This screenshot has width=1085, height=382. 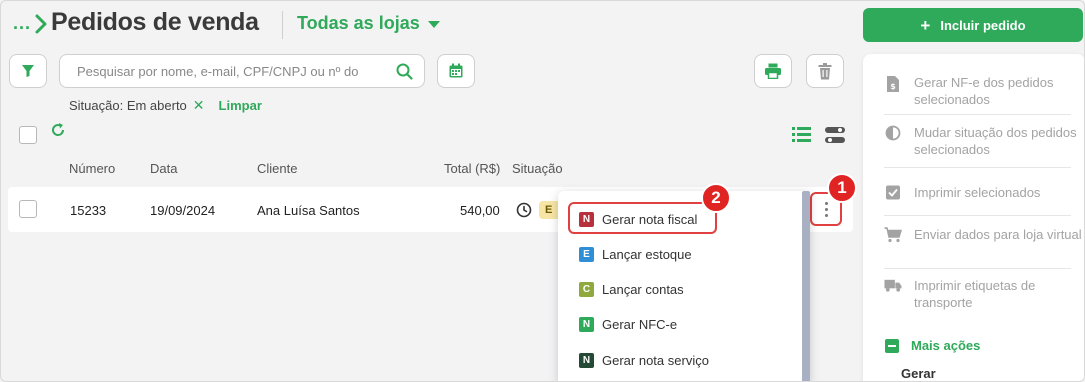 I want to click on menu-item-lancar-estoque: E Lançar estoque, so click(x=635, y=254).